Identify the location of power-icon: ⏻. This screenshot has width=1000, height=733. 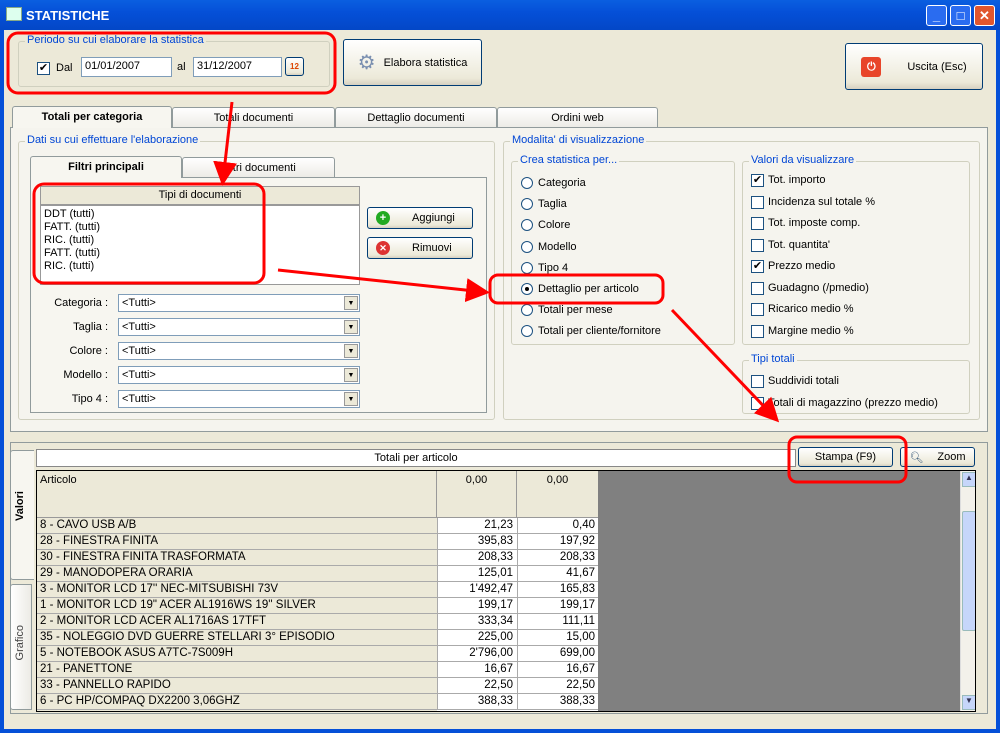
(871, 66).